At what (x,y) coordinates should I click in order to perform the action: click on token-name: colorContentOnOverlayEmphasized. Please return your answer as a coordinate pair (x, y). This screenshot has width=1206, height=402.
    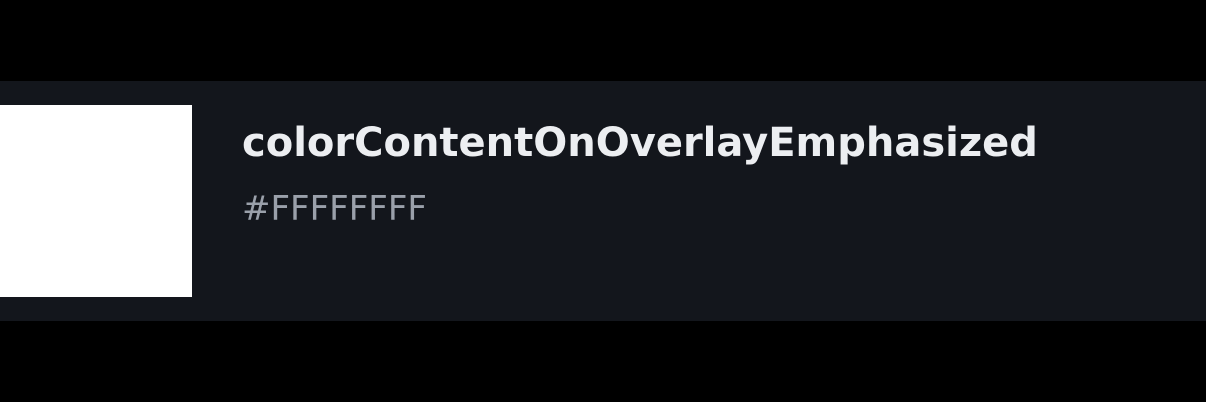
    Looking at the image, I should click on (640, 143).